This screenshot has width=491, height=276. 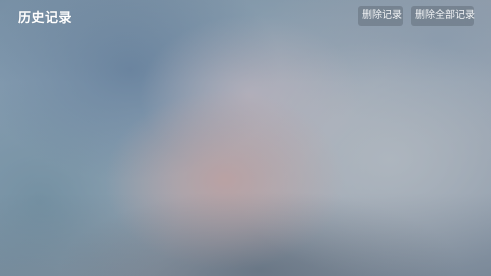 What do you see at coordinates (45, 18) in the screenshot?
I see `page-title: 历史记录` at bounding box center [45, 18].